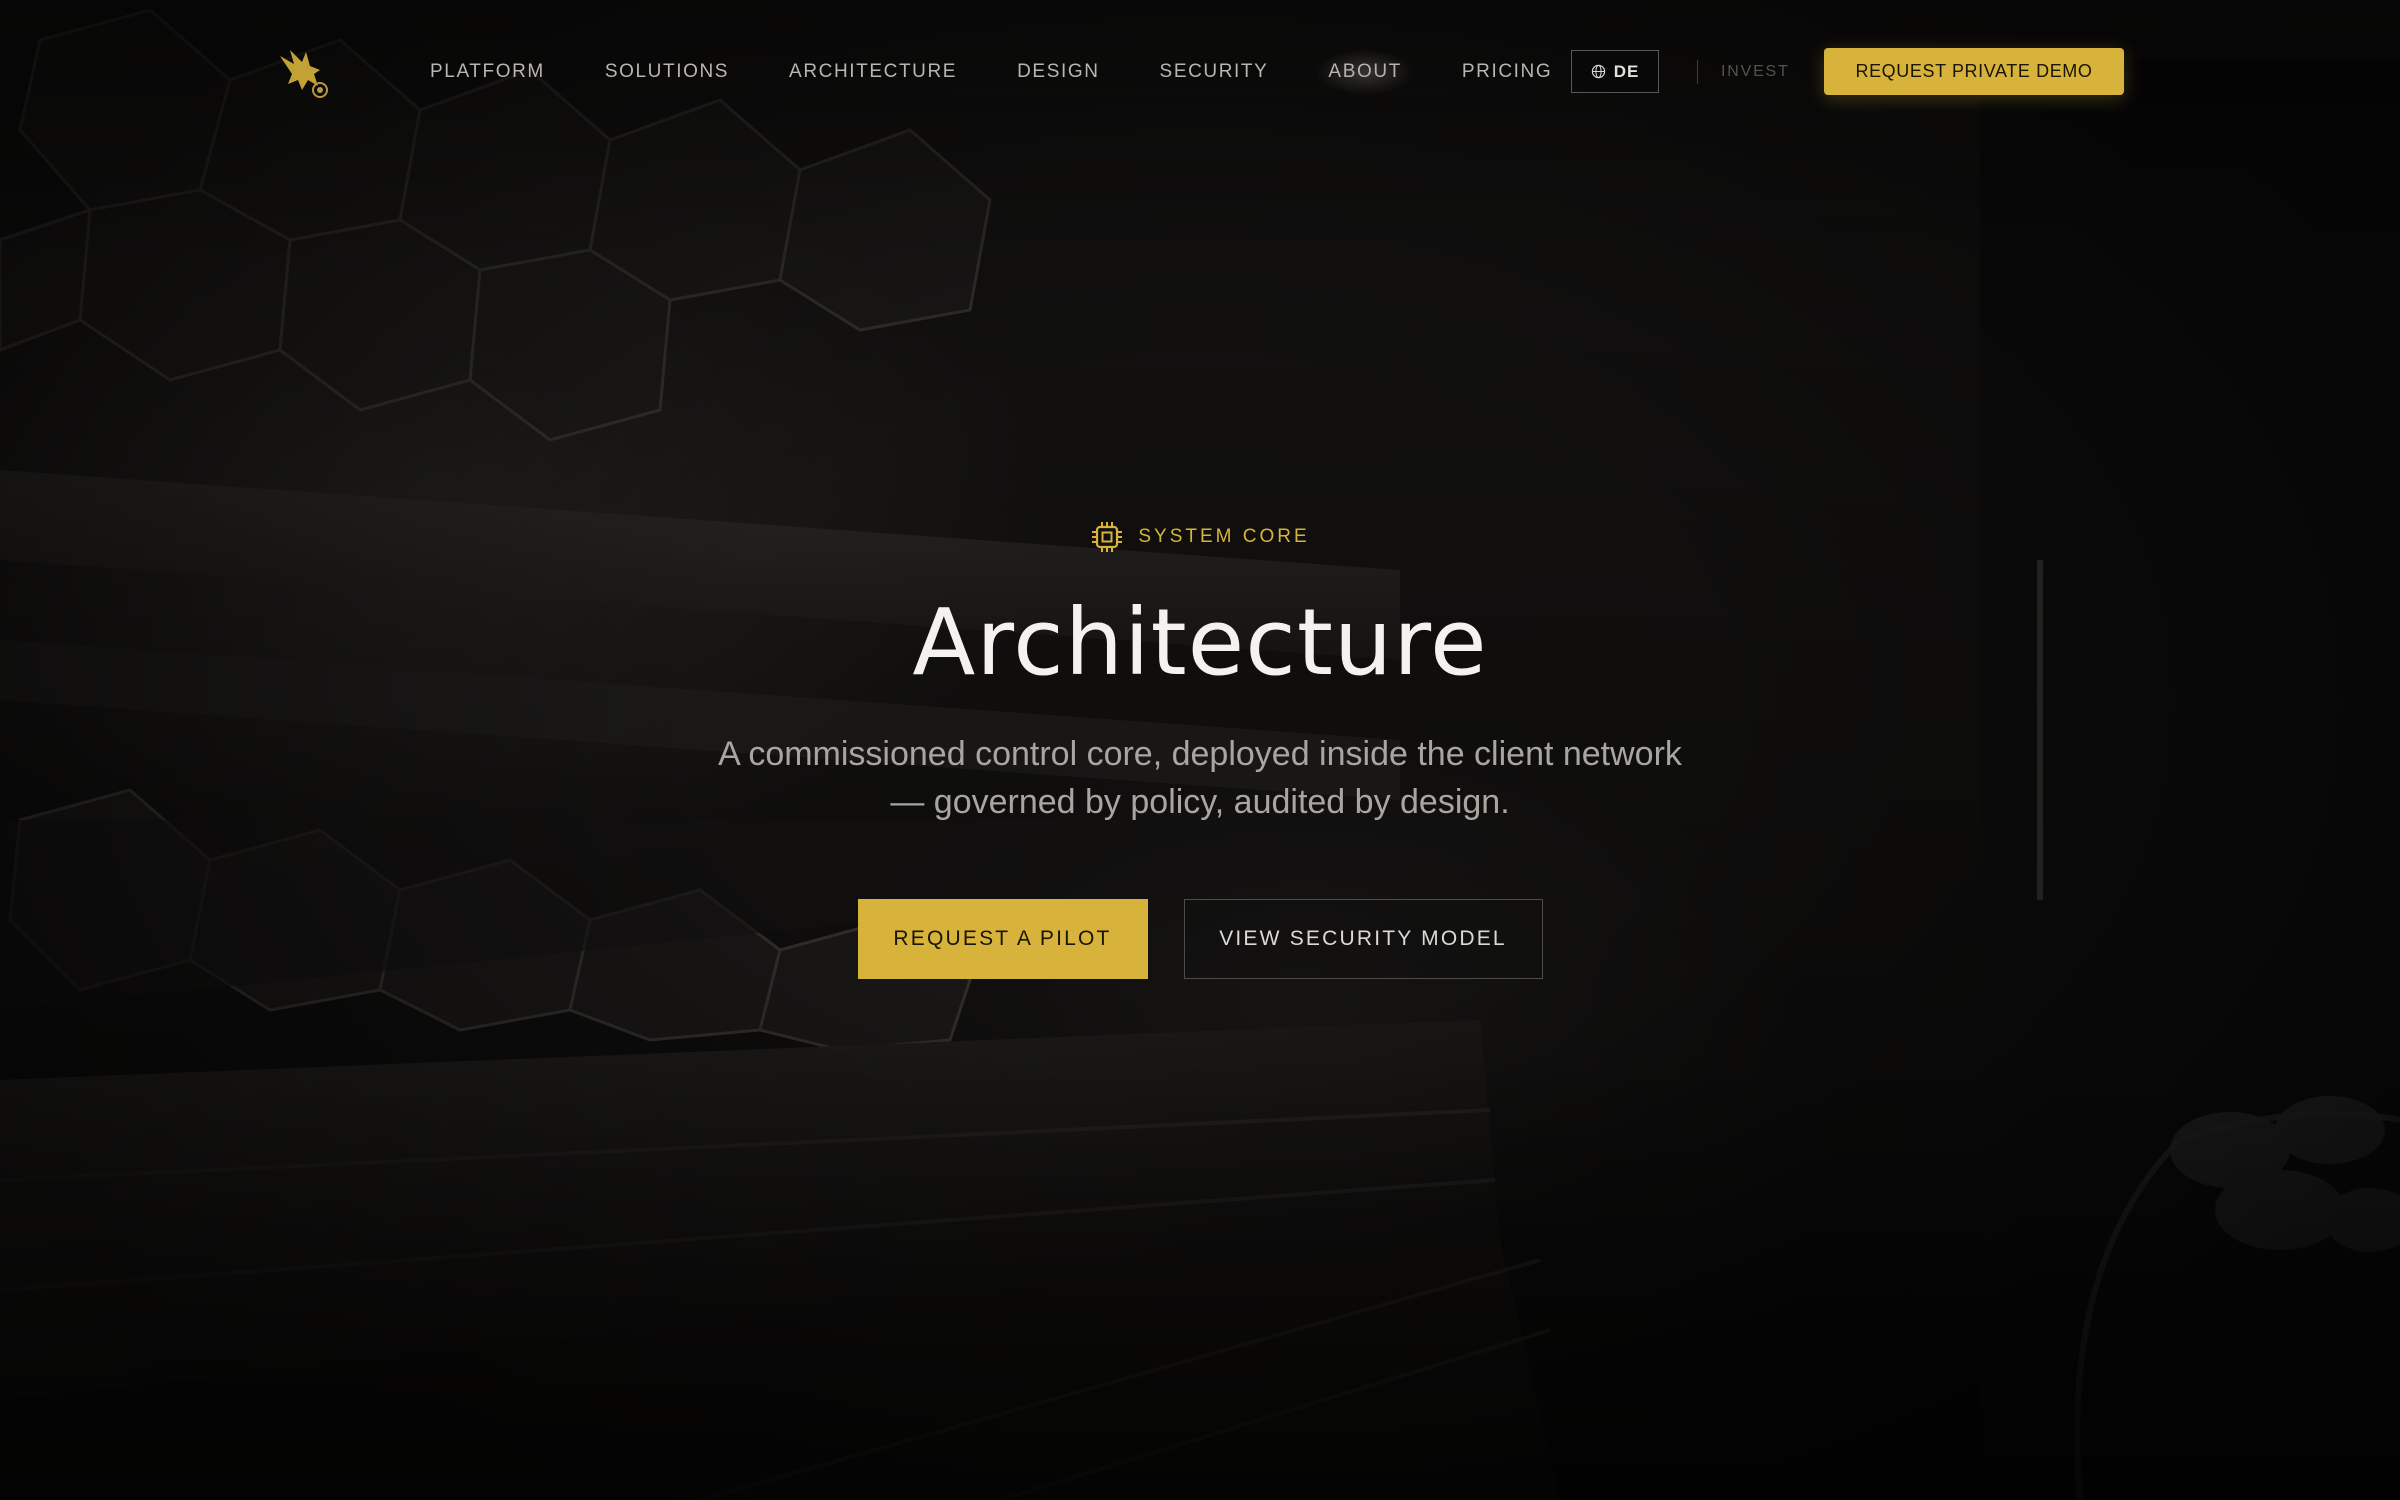  What do you see at coordinates (1507, 72) in the screenshot?
I see `nav-link-pricing: PRICING` at bounding box center [1507, 72].